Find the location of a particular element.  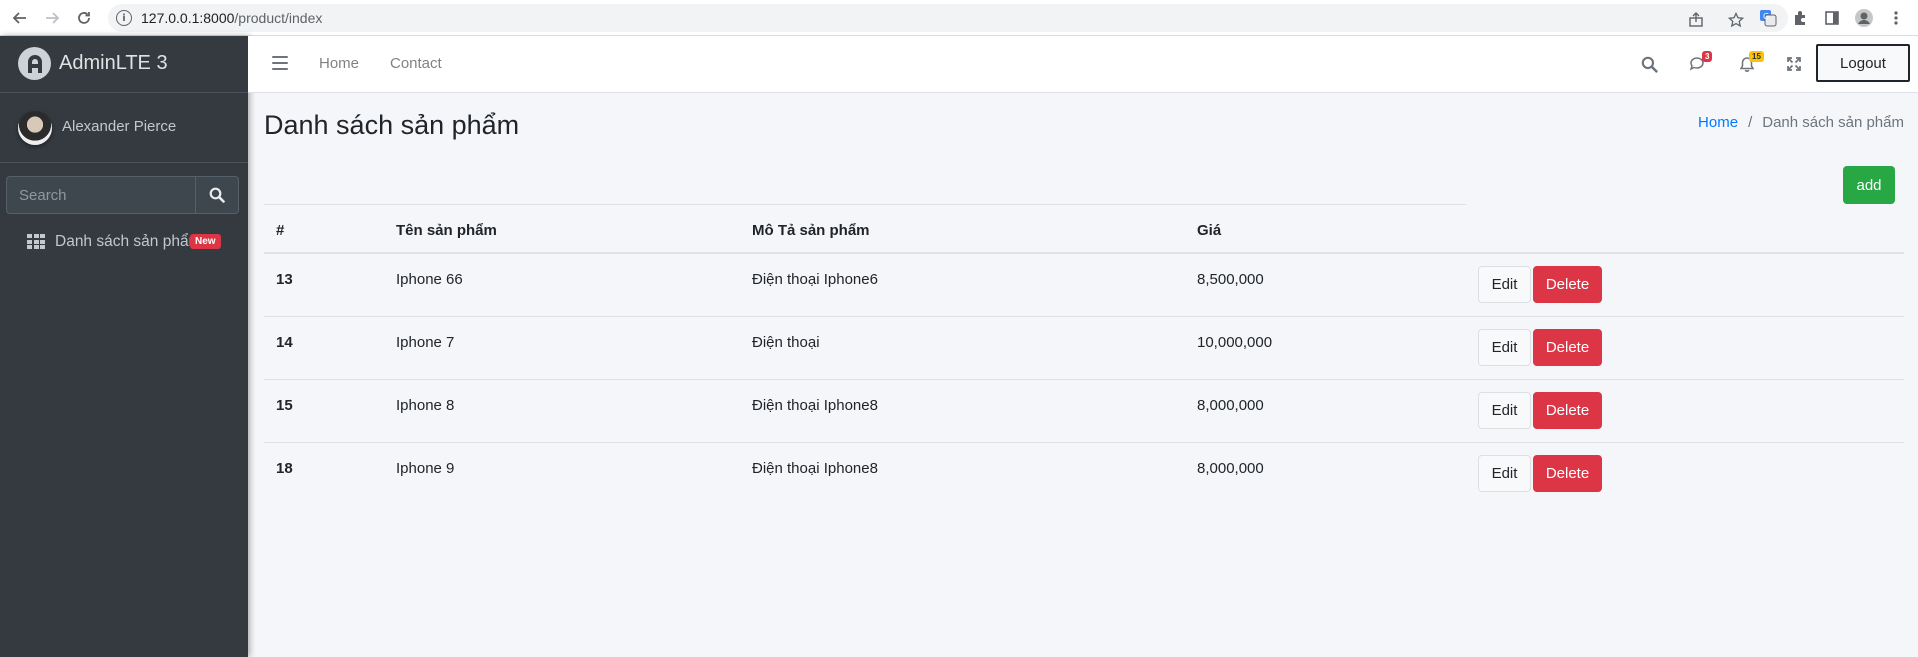

extensions-puzzle-icon is located at coordinates (1800, 18).